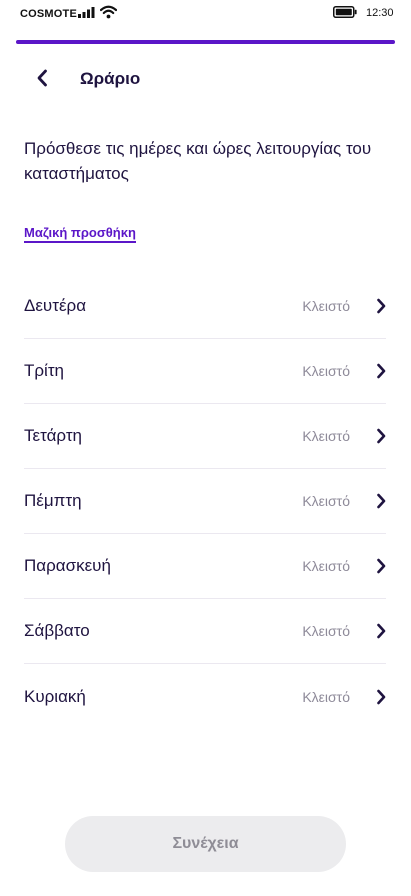 This screenshot has width=411, height=896. What do you see at coordinates (55, 696) in the screenshot?
I see `day-name: Κυριακή` at bounding box center [55, 696].